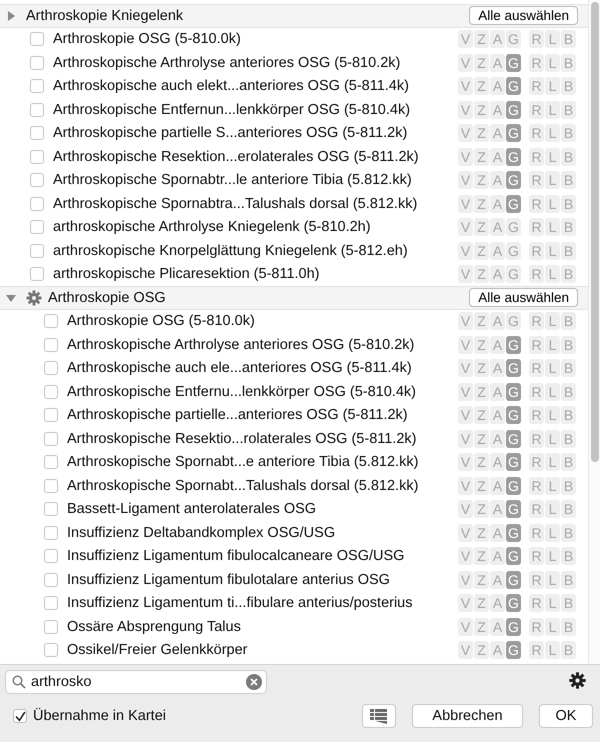 Image resolution: width=600 pixels, height=742 pixels. What do you see at coordinates (11, 15) in the screenshot?
I see `expand-triangle-icon` at bounding box center [11, 15].